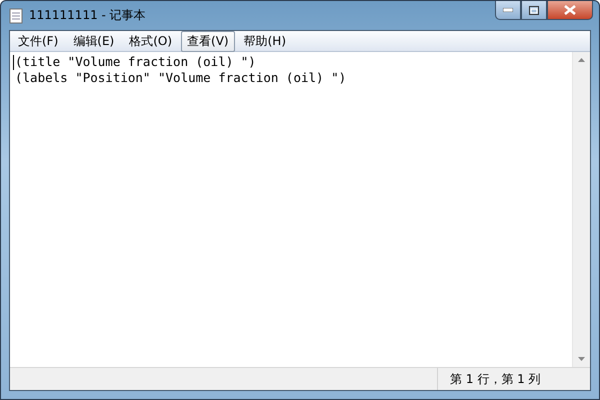 Image resolution: width=600 pixels, height=400 pixels. I want to click on text-line: (labels "Position" "Volume fraction (oil) "), so click(180, 78).